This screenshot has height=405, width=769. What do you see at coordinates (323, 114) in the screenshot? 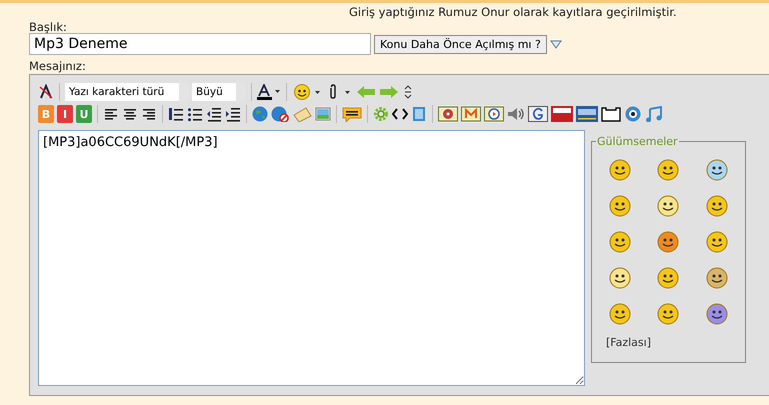
I see `image-icon` at bounding box center [323, 114].